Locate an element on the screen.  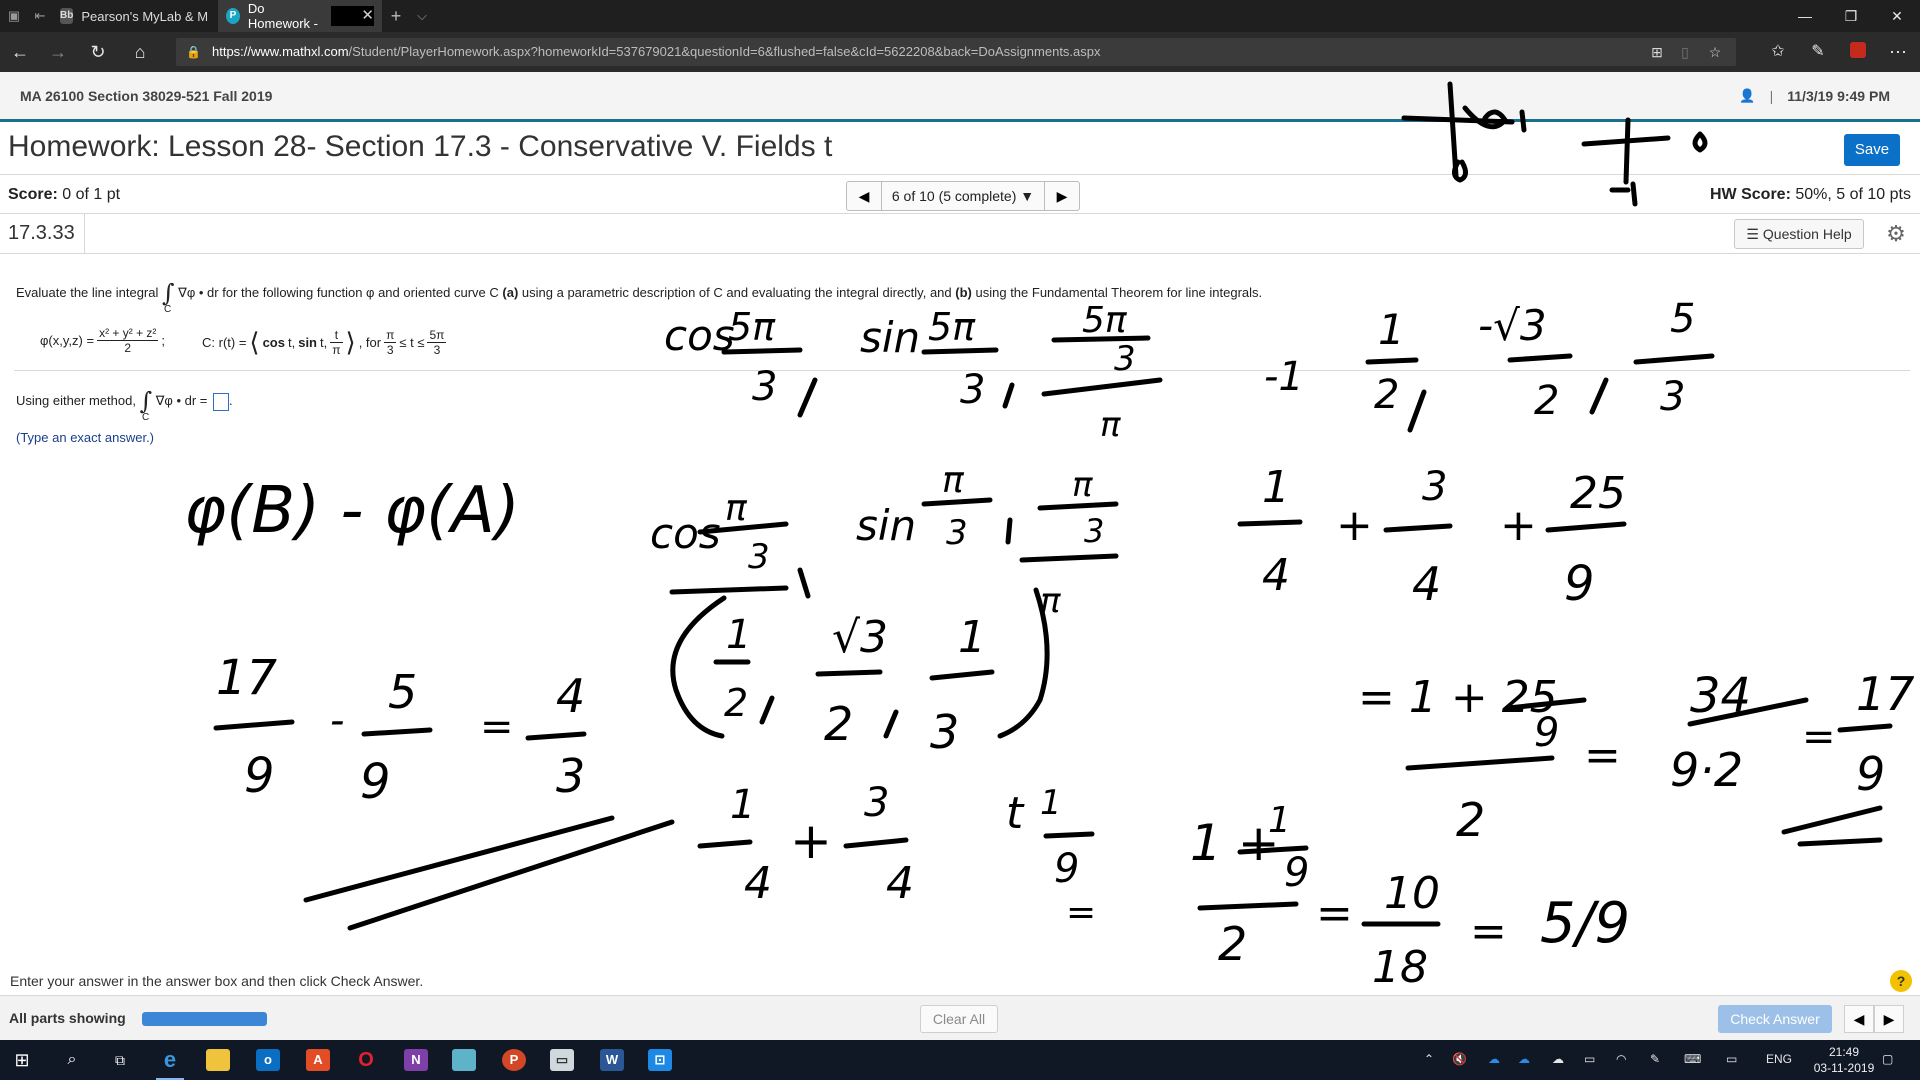
phi-lhs: φ(x,y,z) = is located at coordinates (67, 340).